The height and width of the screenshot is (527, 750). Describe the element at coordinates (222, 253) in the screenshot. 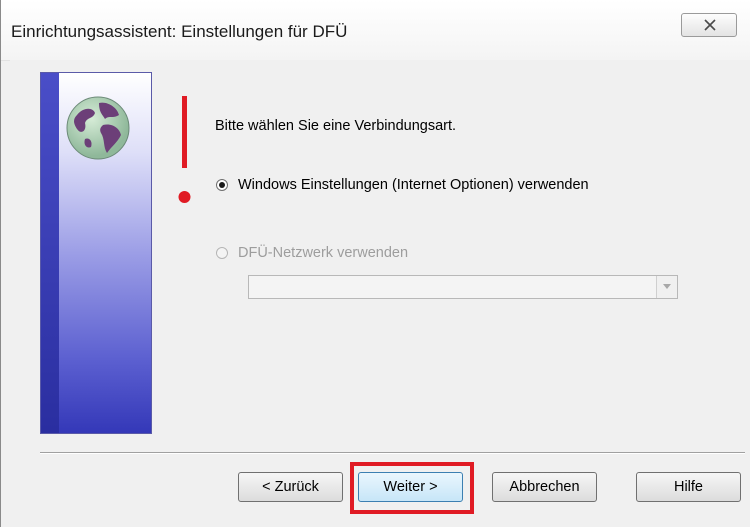

I see `radio-dfu-network` at that location.